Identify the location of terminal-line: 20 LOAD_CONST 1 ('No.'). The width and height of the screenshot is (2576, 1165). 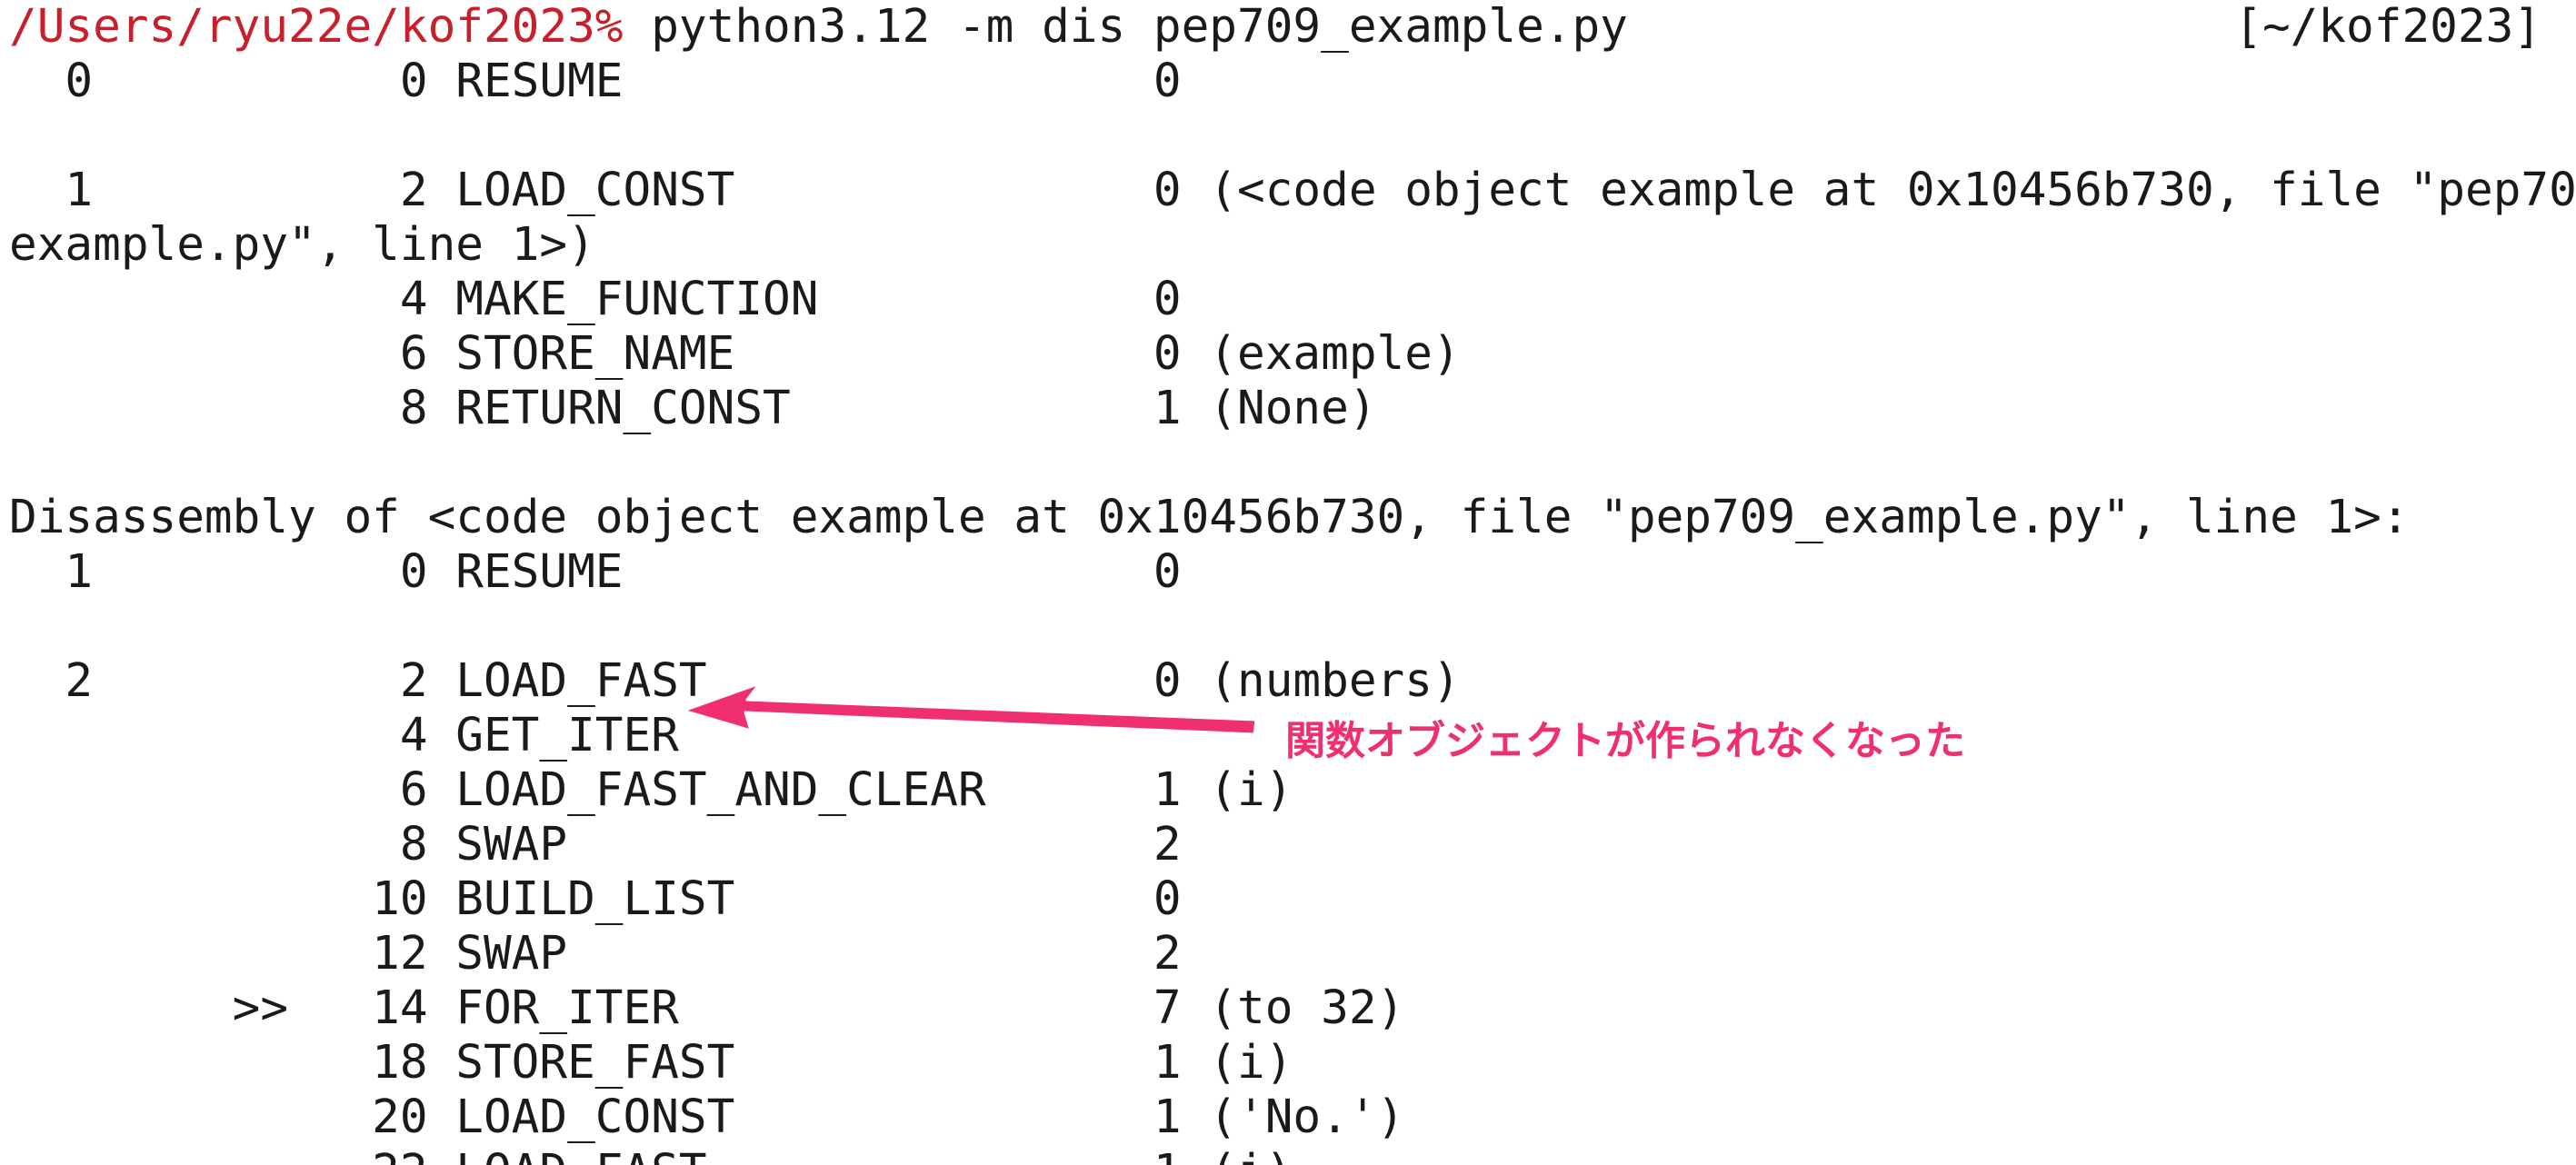
(707, 1117).